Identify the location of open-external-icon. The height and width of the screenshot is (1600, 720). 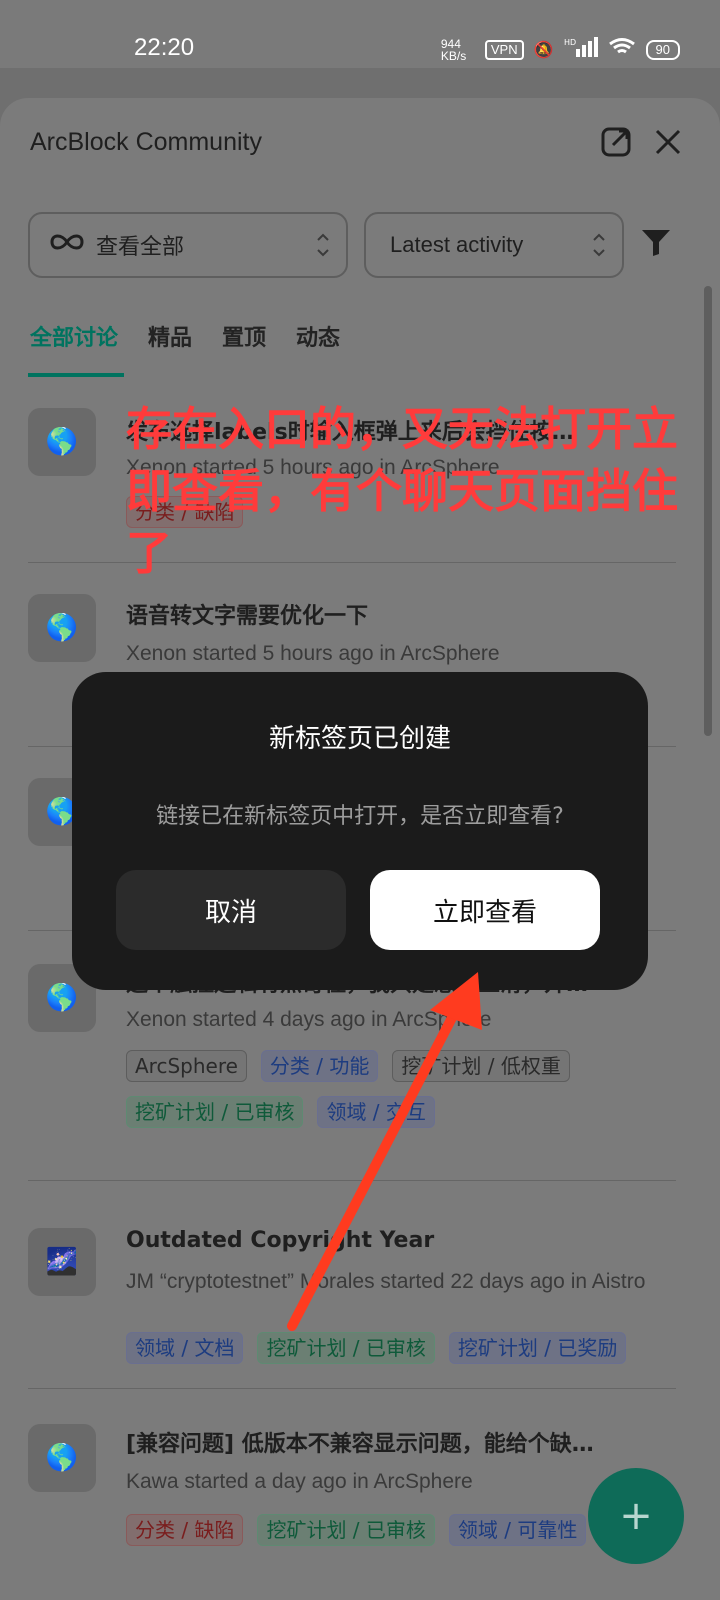
(618, 142).